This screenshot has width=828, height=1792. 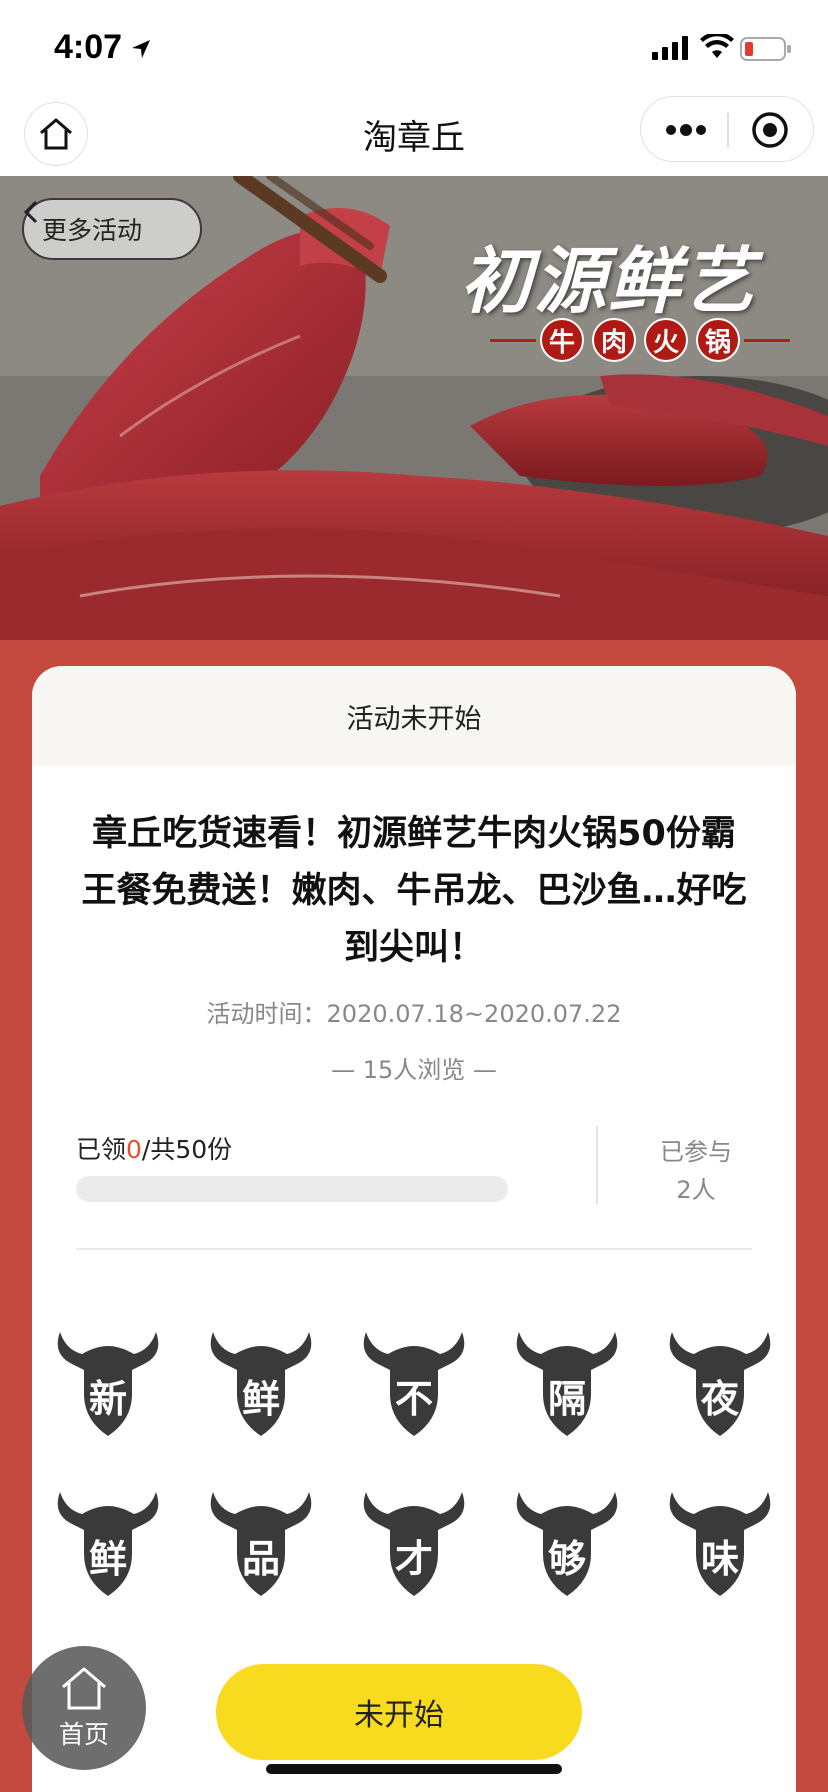 What do you see at coordinates (141, 49) in the screenshot?
I see `location-arrow-icon` at bounding box center [141, 49].